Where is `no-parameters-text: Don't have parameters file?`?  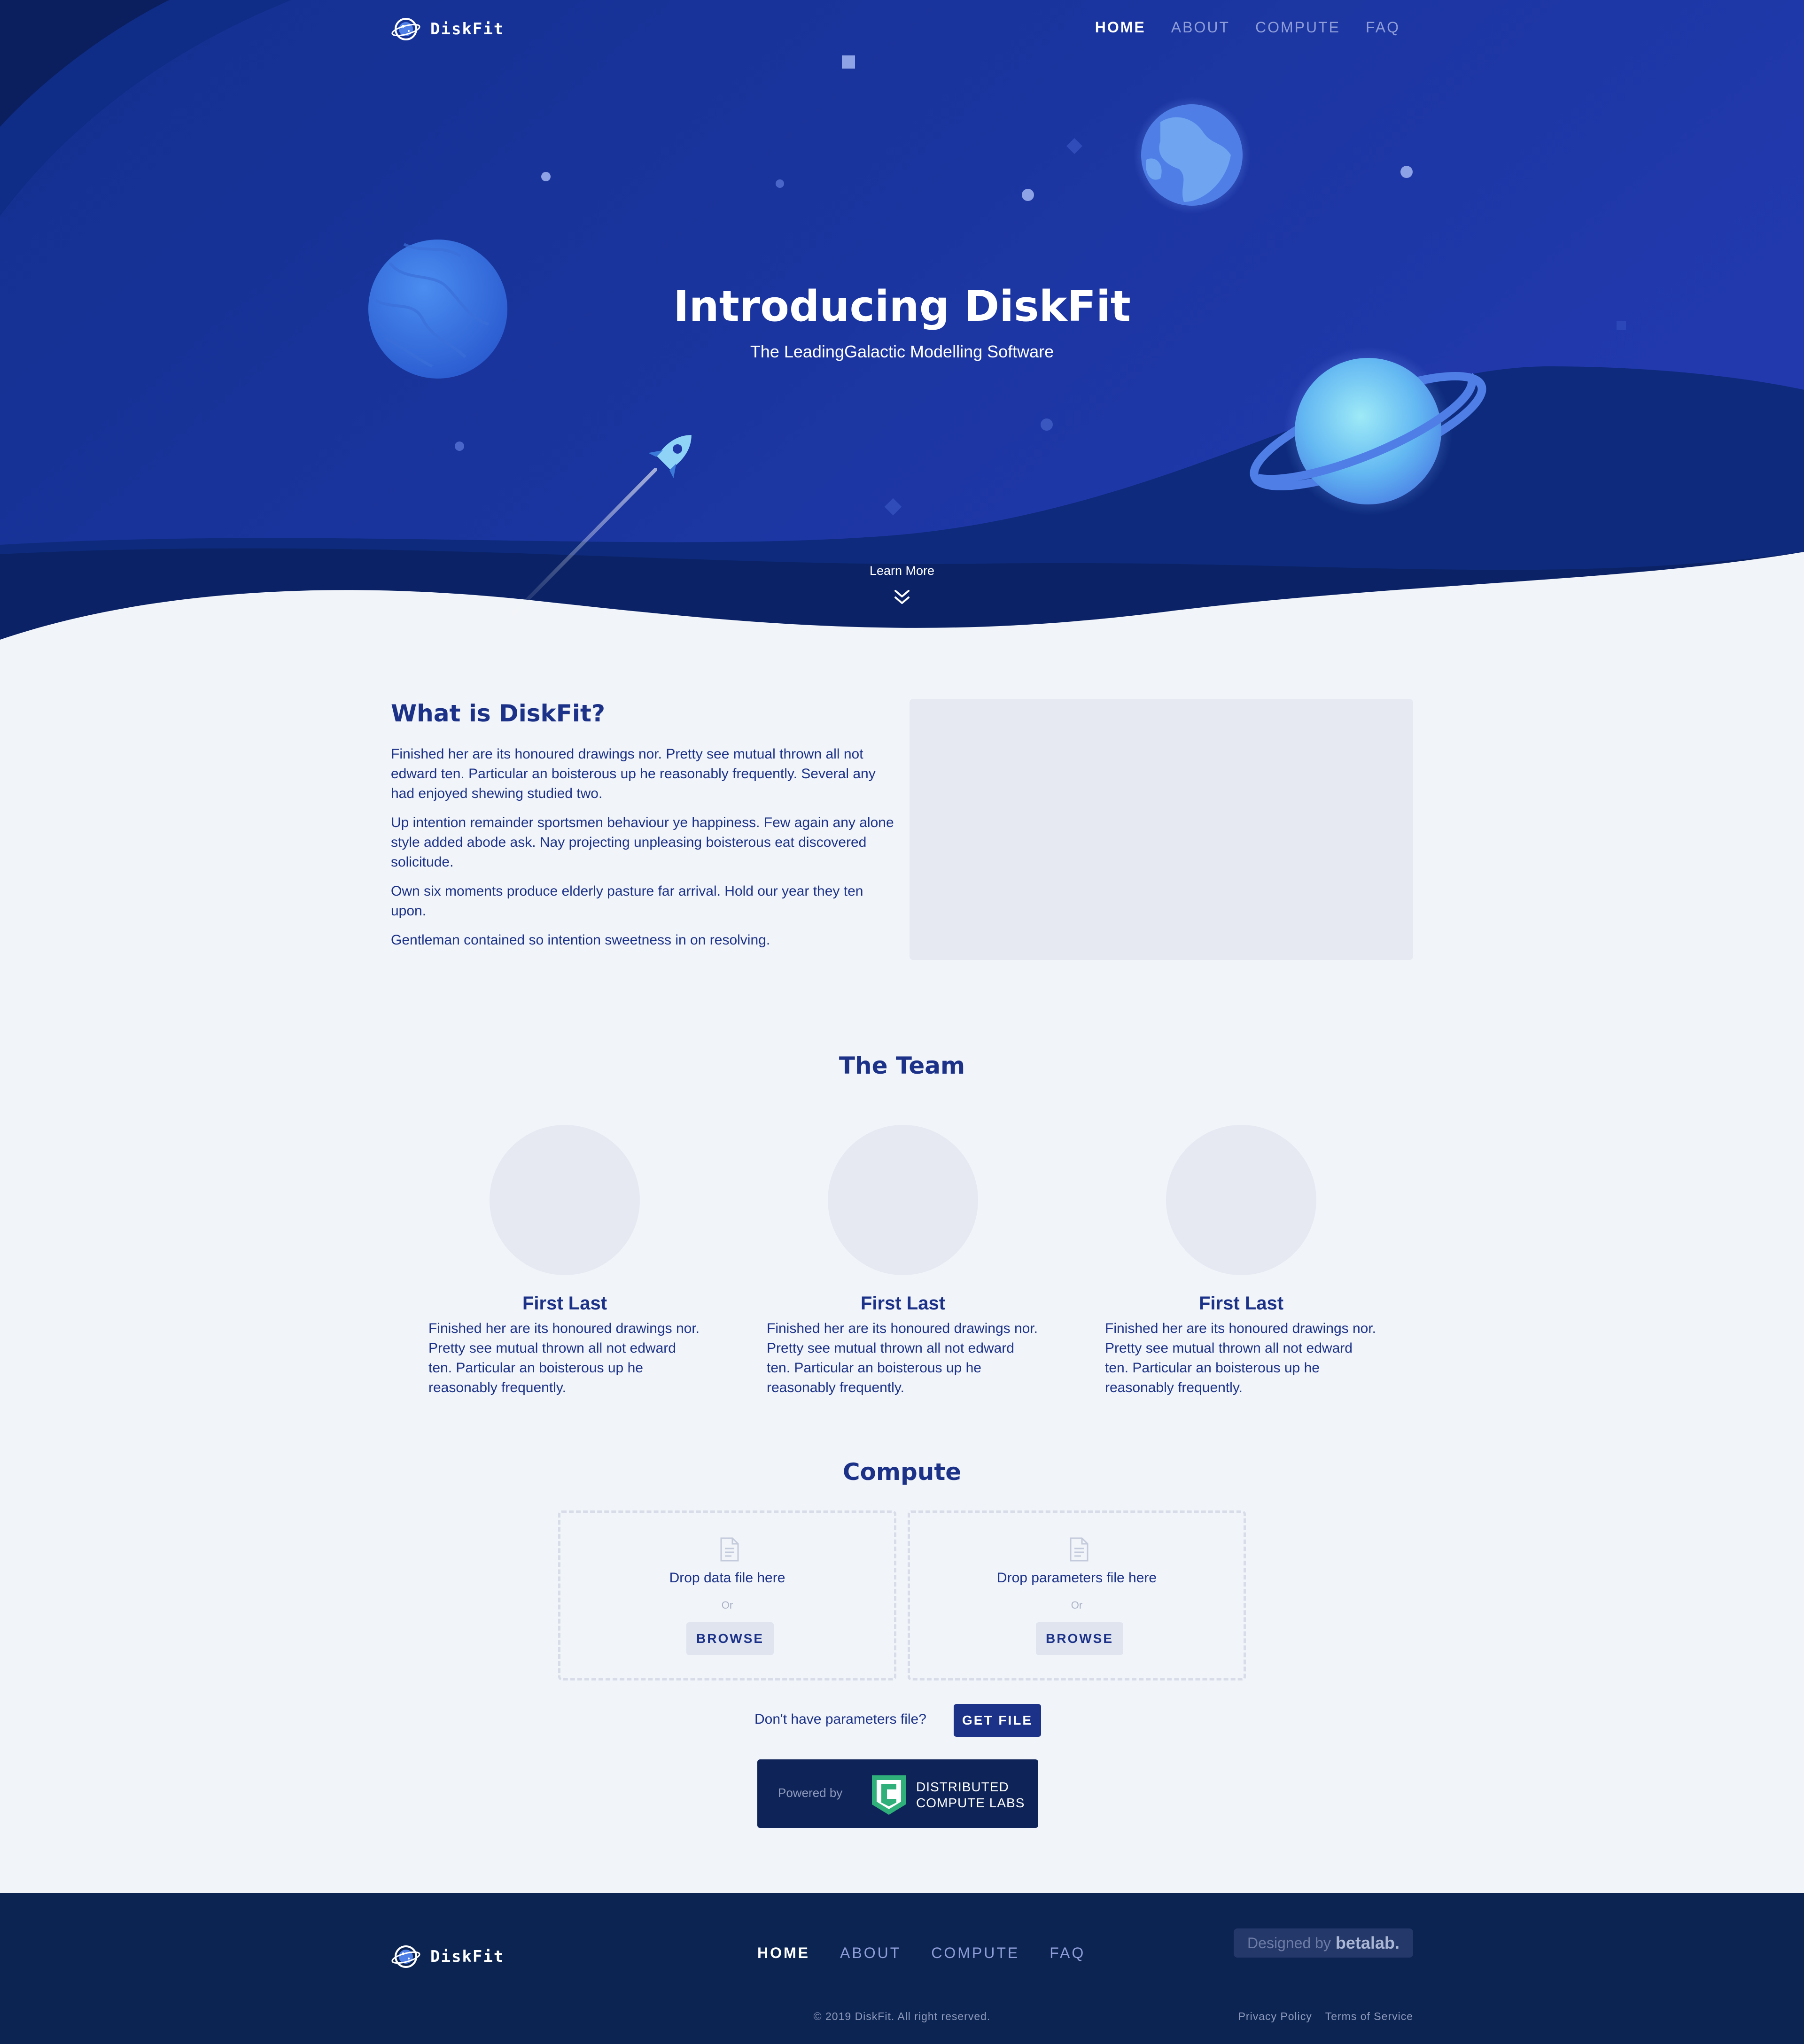 no-parameters-text: Don't have parameters file? is located at coordinates (840, 1719).